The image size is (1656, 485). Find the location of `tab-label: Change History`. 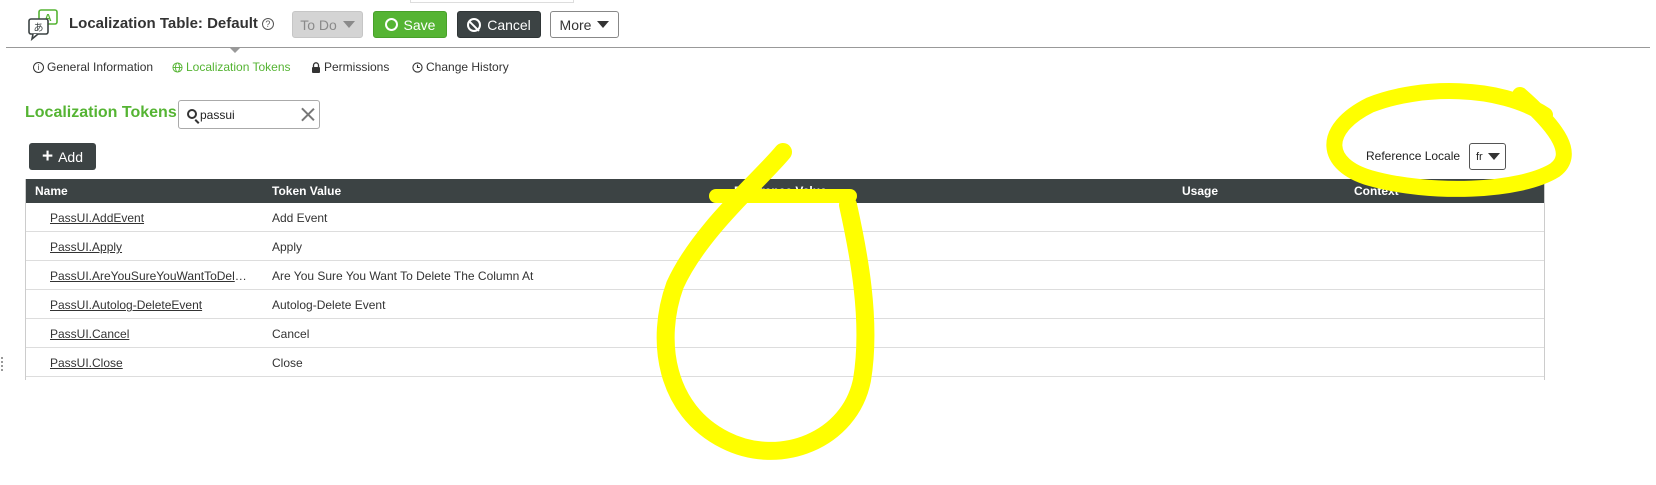

tab-label: Change History is located at coordinates (467, 67).